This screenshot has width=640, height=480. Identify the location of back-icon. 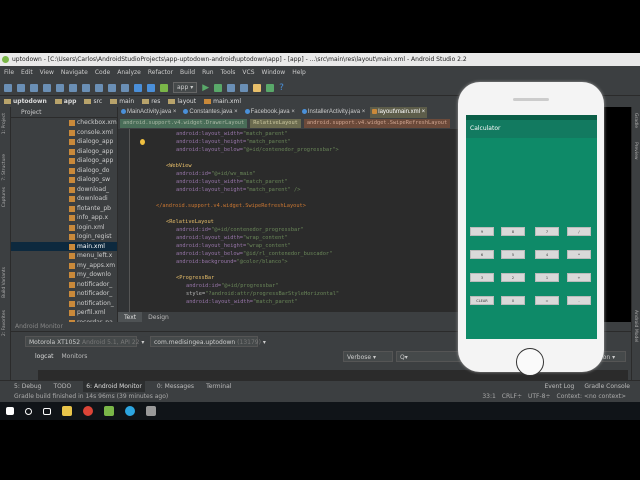
(138, 87).